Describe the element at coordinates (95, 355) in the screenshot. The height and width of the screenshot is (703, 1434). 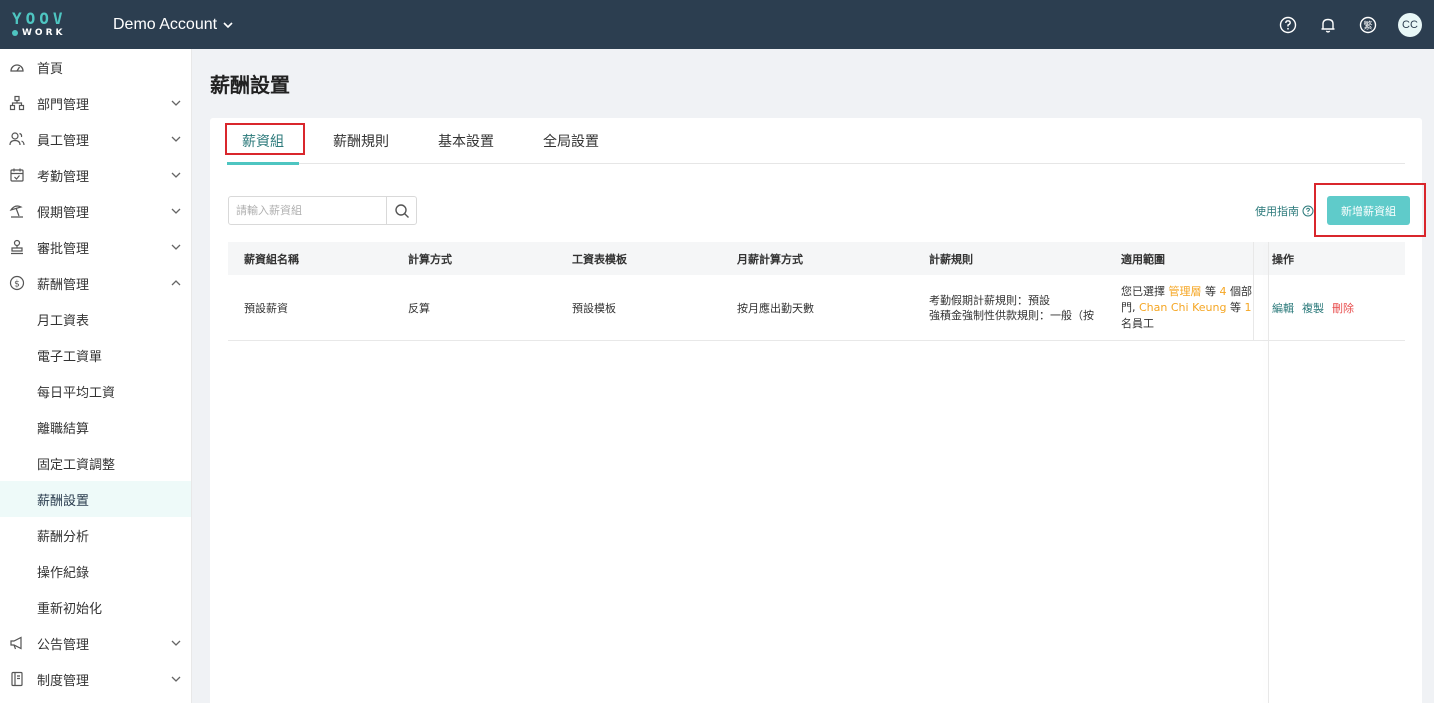
I see `sidebar-sub-e-payslip: 電子工資單` at that location.